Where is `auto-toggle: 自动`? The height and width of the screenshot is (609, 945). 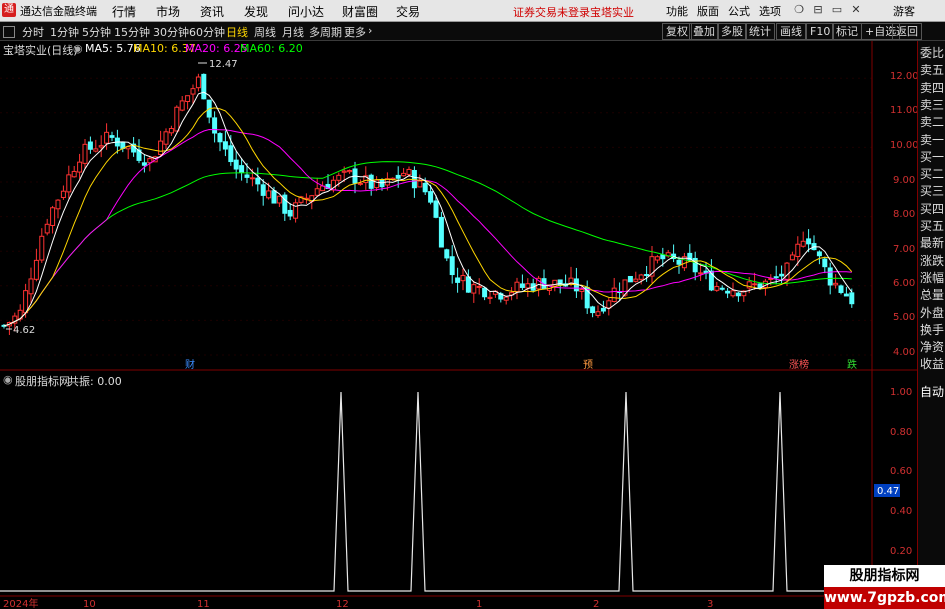 auto-toggle: 自动 is located at coordinates (932, 392).